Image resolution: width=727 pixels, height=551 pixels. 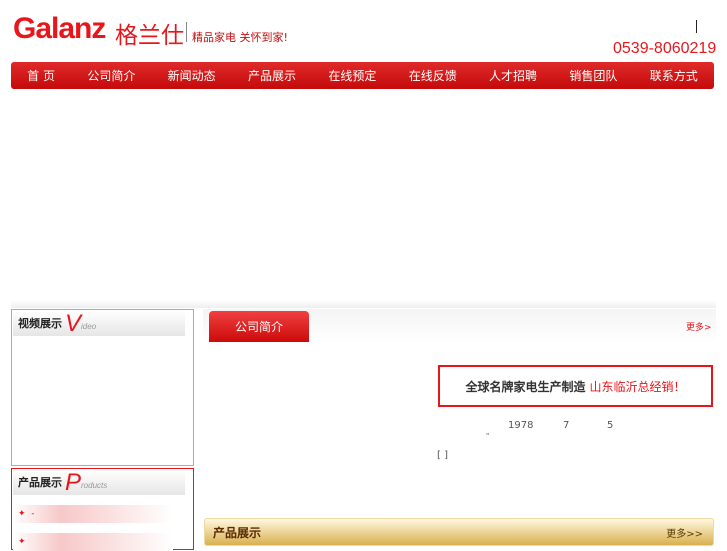 What do you see at coordinates (459, 532) in the screenshot?
I see `products-section-header: 产品展示 更多>>` at bounding box center [459, 532].